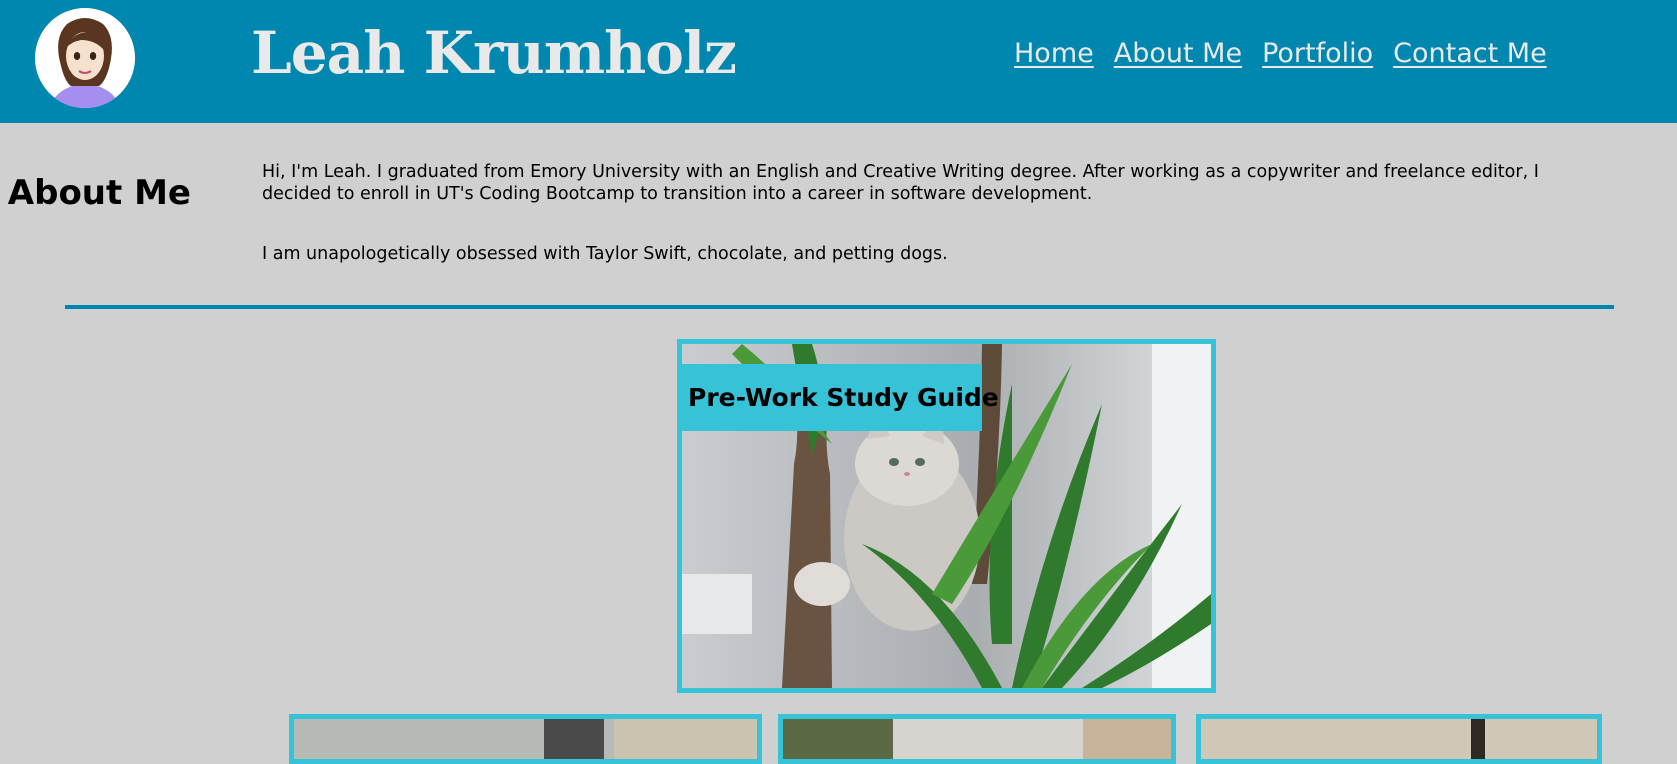  I want to click on about-heading: About Me, so click(99, 193).